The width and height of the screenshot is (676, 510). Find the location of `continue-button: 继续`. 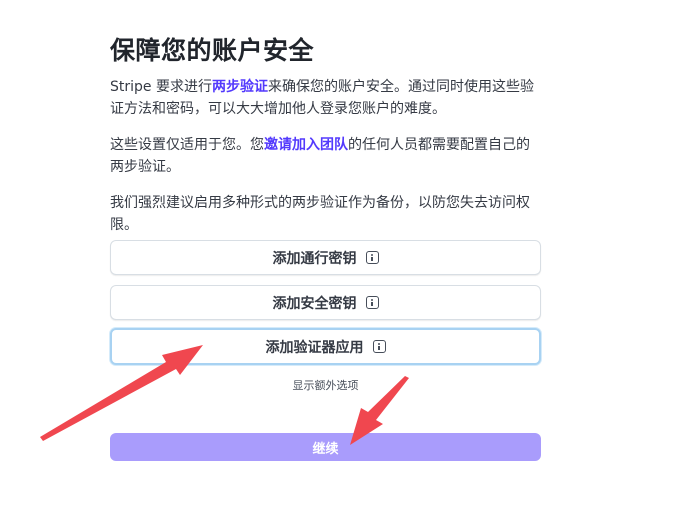

continue-button: 继续 is located at coordinates (325, 447).